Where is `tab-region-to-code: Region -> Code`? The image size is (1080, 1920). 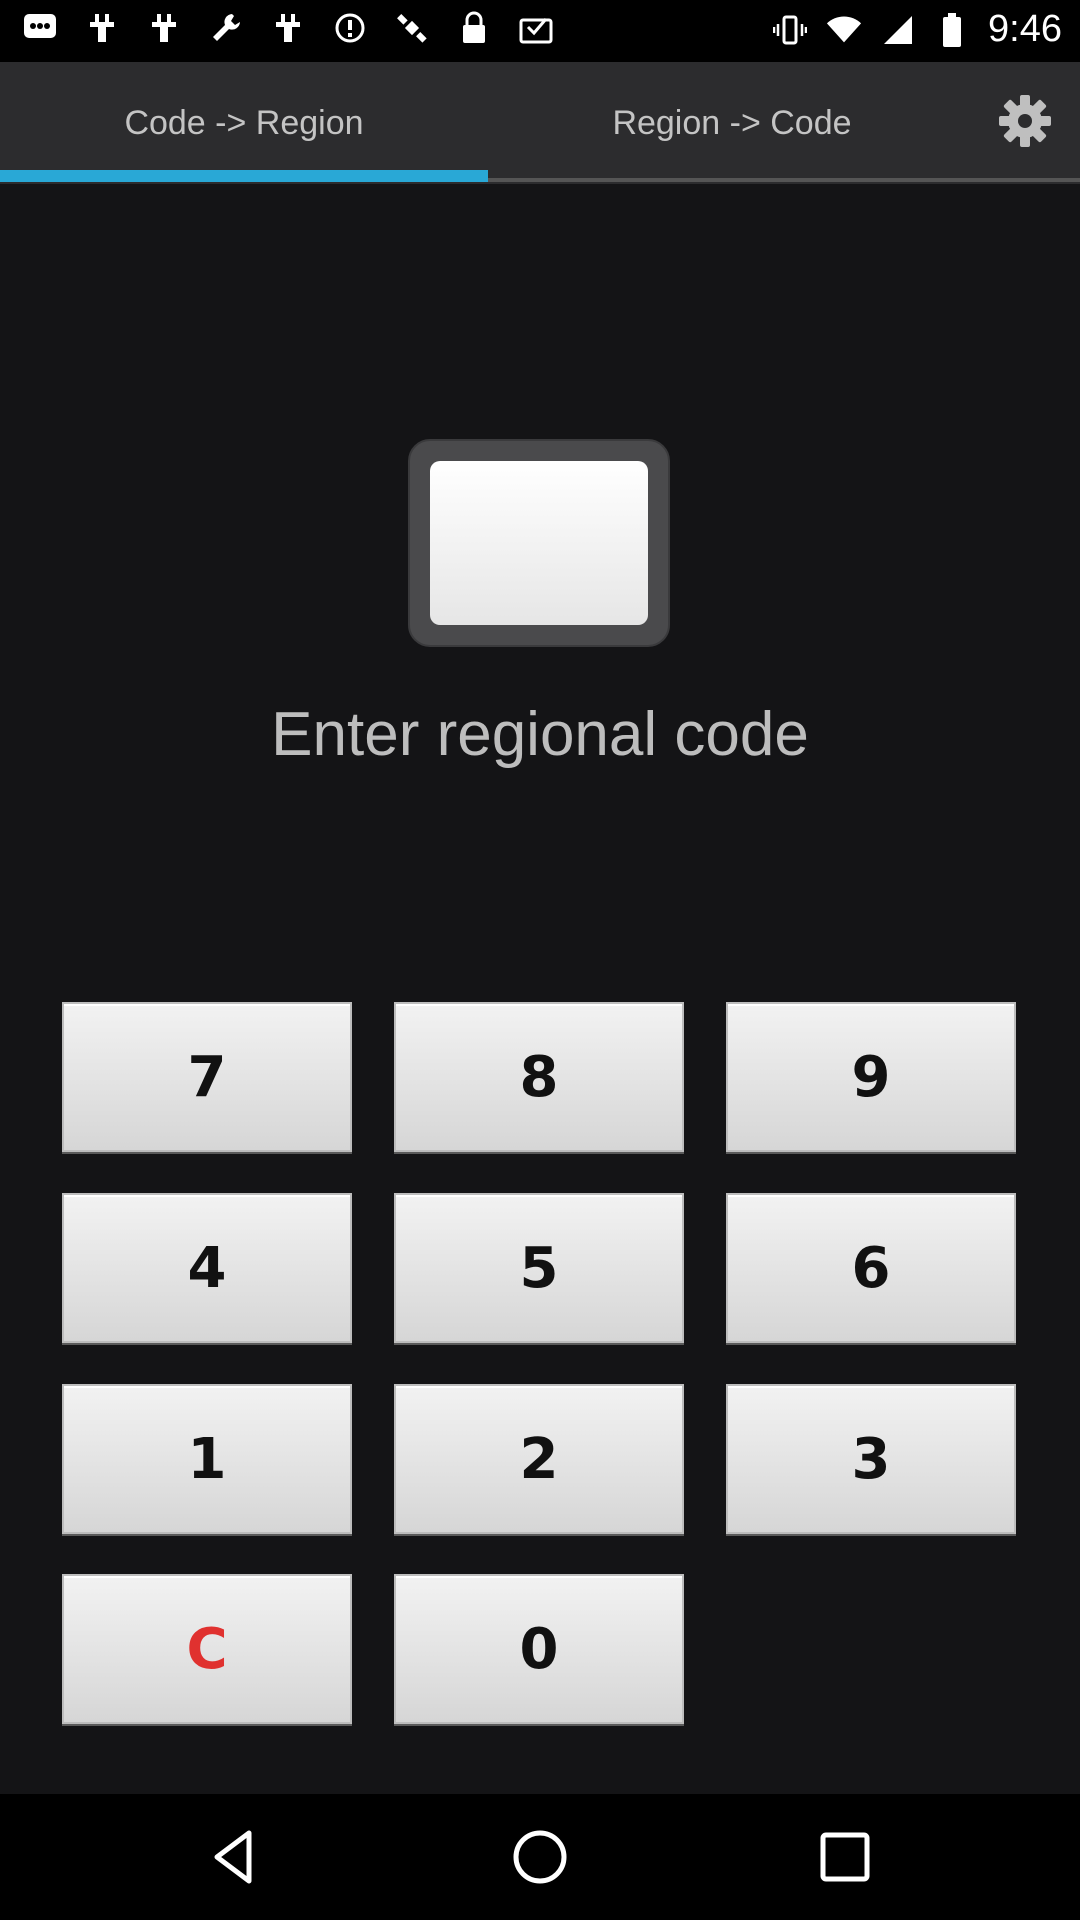
tab-region-to-code: Region -> Code is located at coordinates (732, 123).